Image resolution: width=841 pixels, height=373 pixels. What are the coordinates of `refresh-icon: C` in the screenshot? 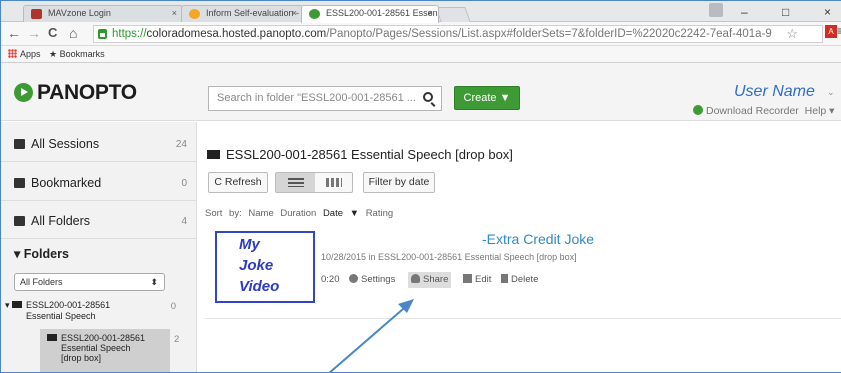 It's located at (219, 182).